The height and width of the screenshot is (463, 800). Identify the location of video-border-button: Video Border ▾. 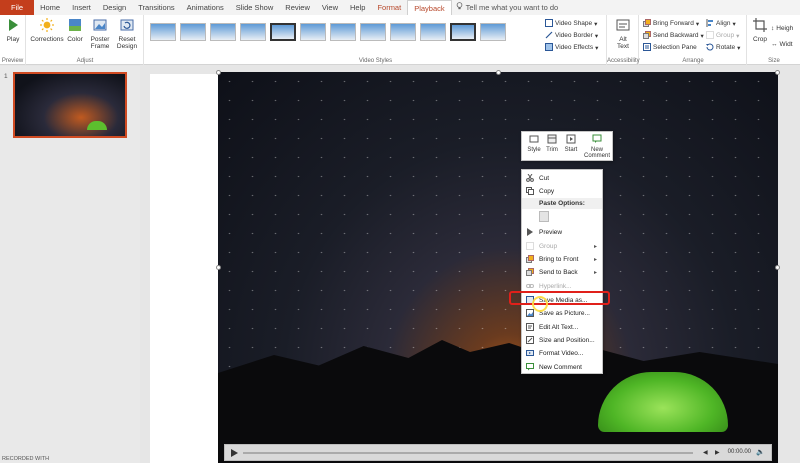
(571, 35).